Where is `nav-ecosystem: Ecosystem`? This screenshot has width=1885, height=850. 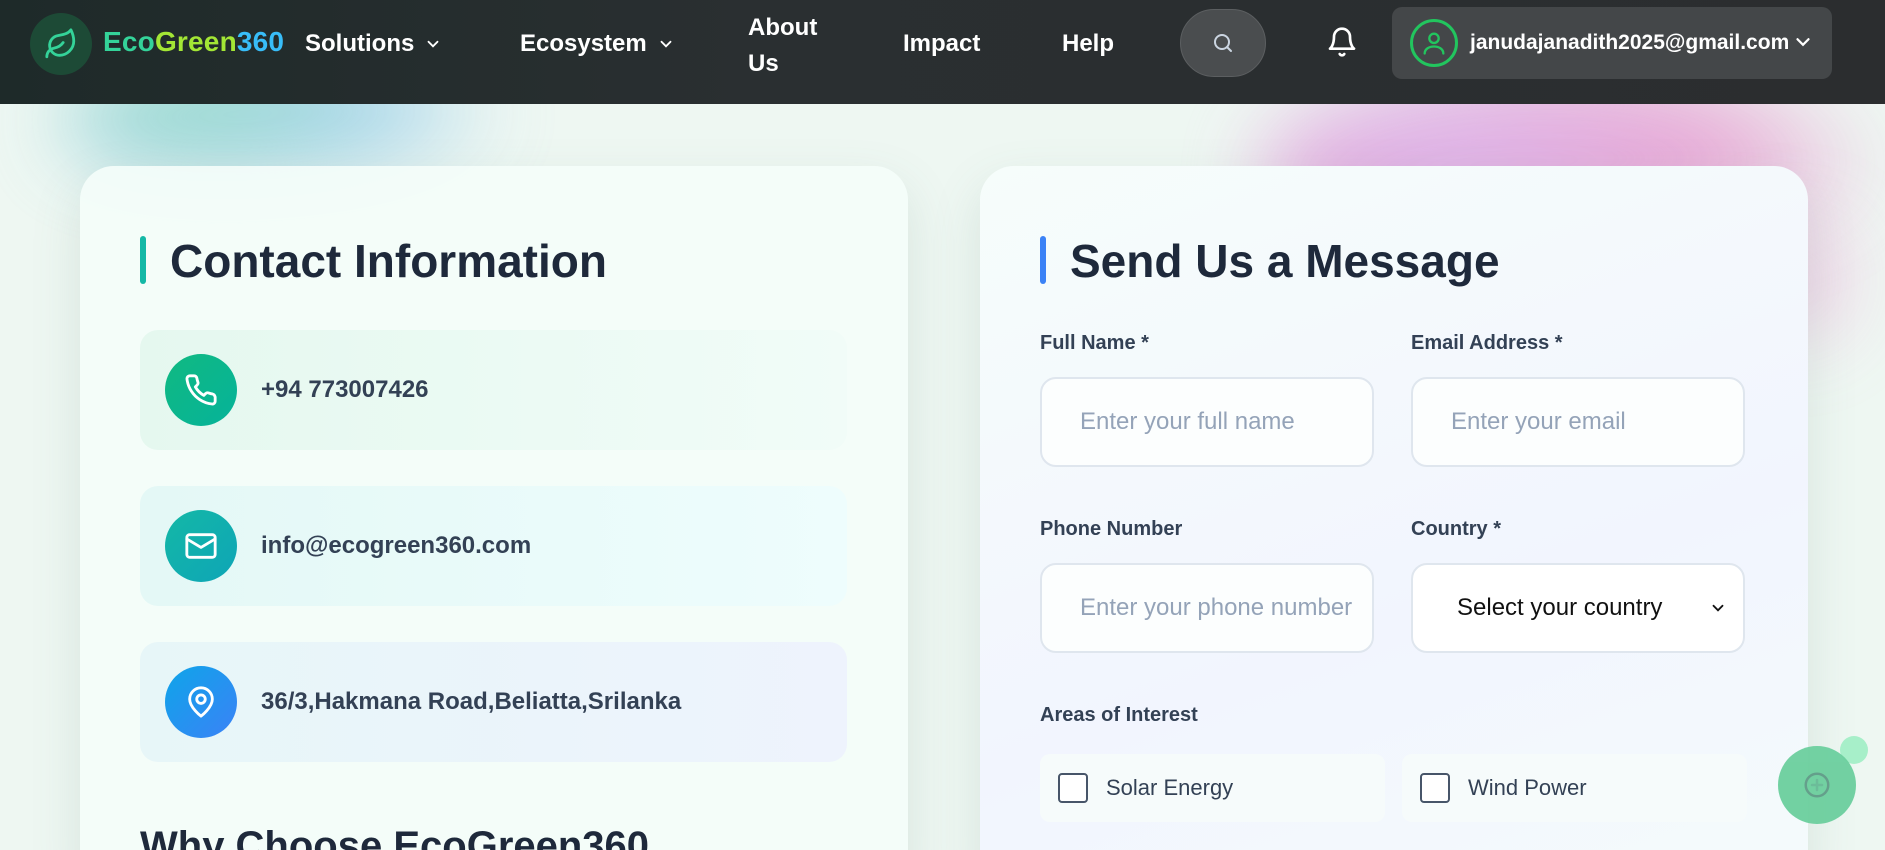
nav-ecosystem: Ecosystem is located at coordinates (597, 44).